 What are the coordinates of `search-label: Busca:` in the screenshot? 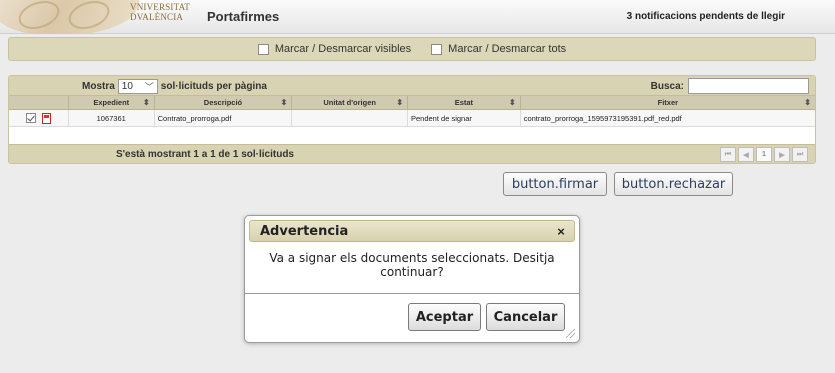 It's located at (667, 86).